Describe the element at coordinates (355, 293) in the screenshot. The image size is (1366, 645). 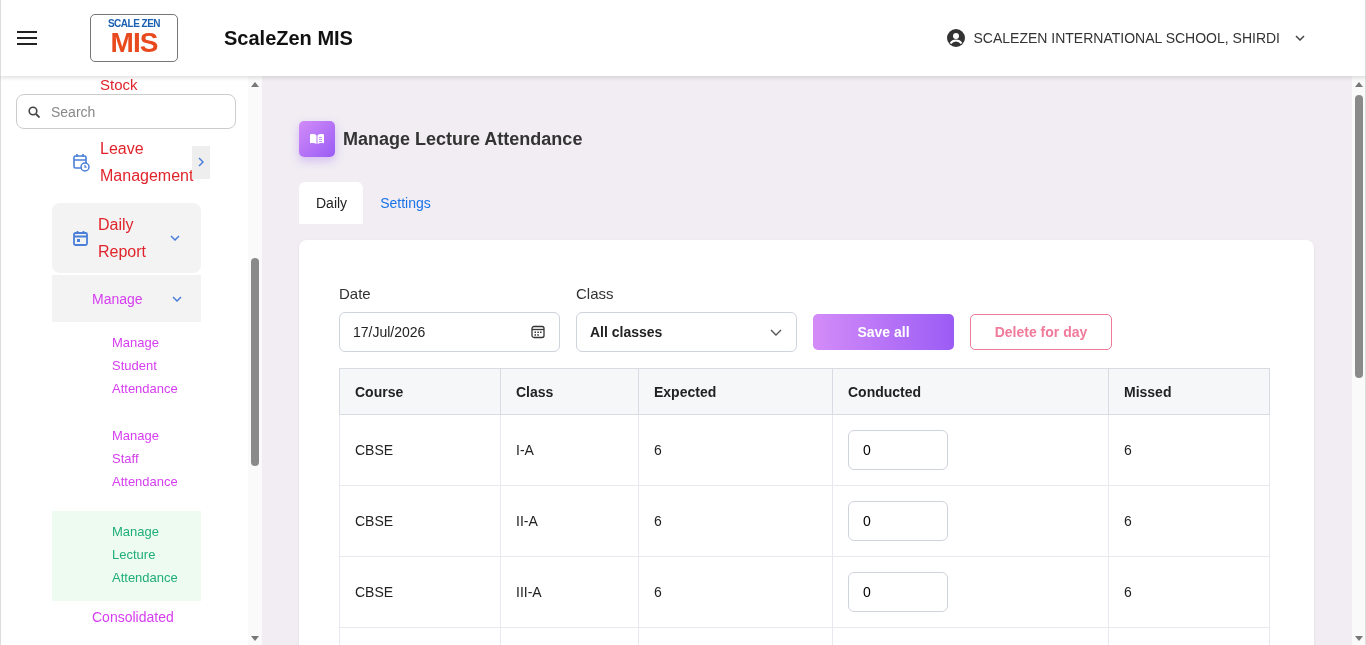
I see `field-label: Date` at that location.